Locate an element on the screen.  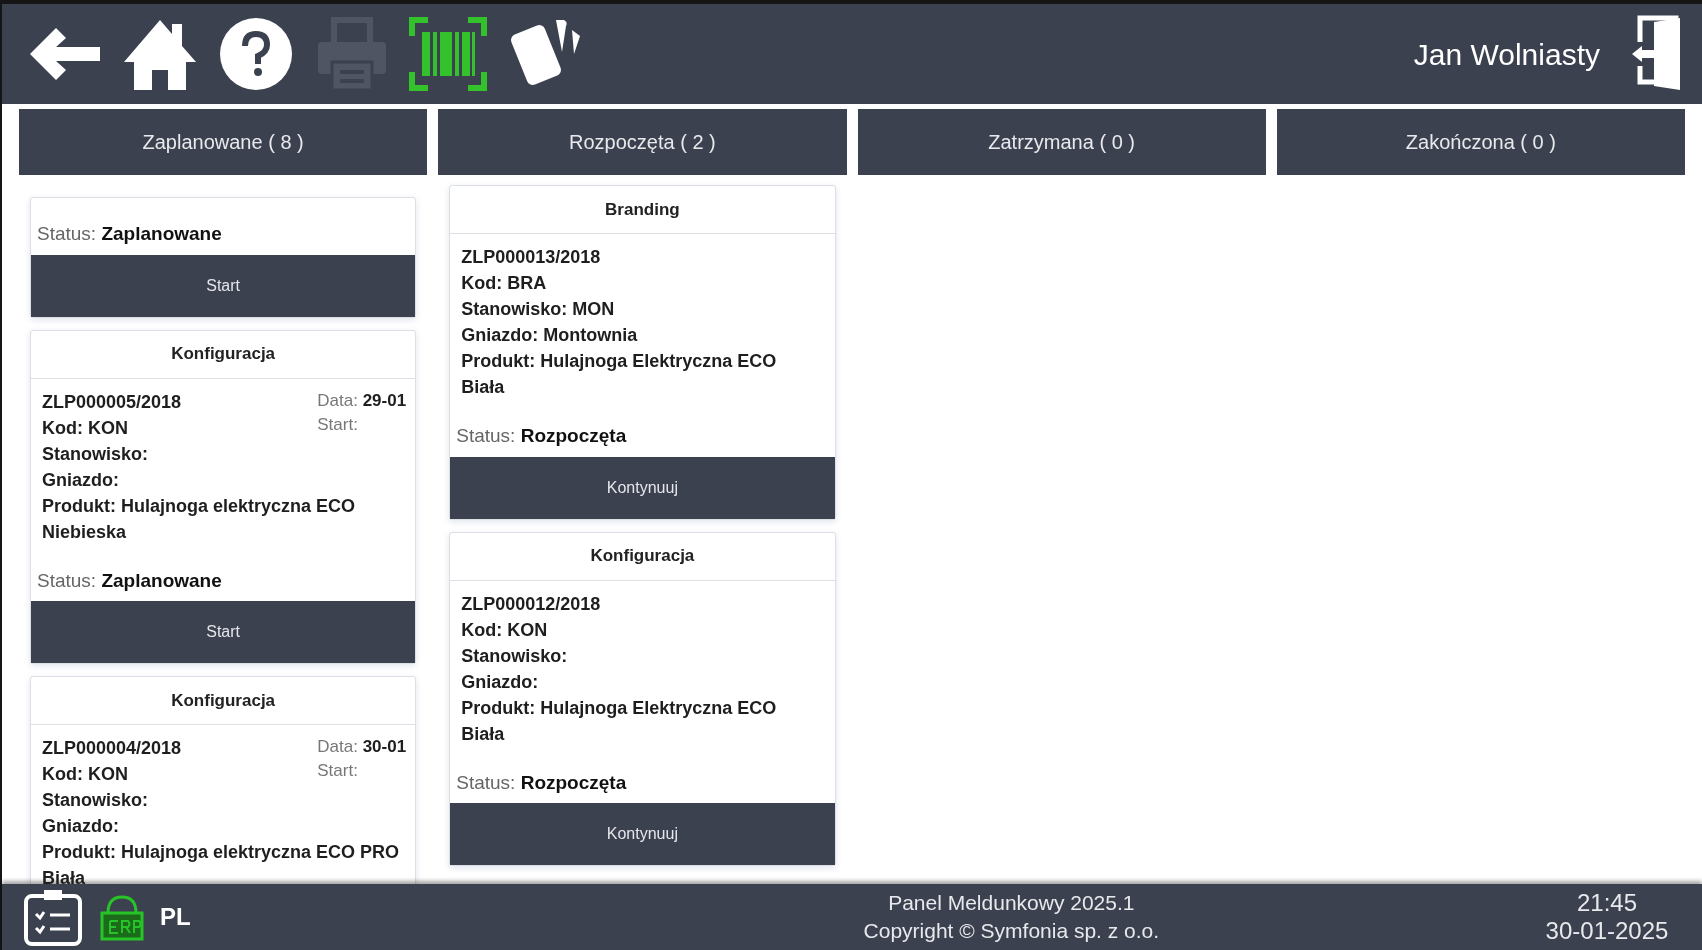
app-version: Panel Meldunkowy 2025.1 is located at coordinates (1011, 903).